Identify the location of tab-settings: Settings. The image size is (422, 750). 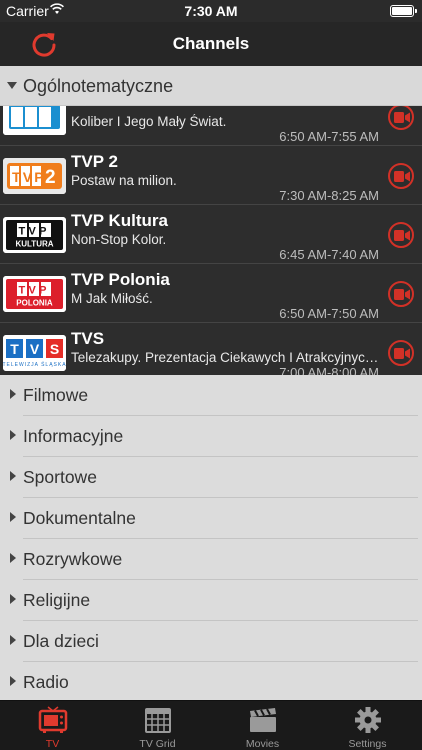
(367, 725).